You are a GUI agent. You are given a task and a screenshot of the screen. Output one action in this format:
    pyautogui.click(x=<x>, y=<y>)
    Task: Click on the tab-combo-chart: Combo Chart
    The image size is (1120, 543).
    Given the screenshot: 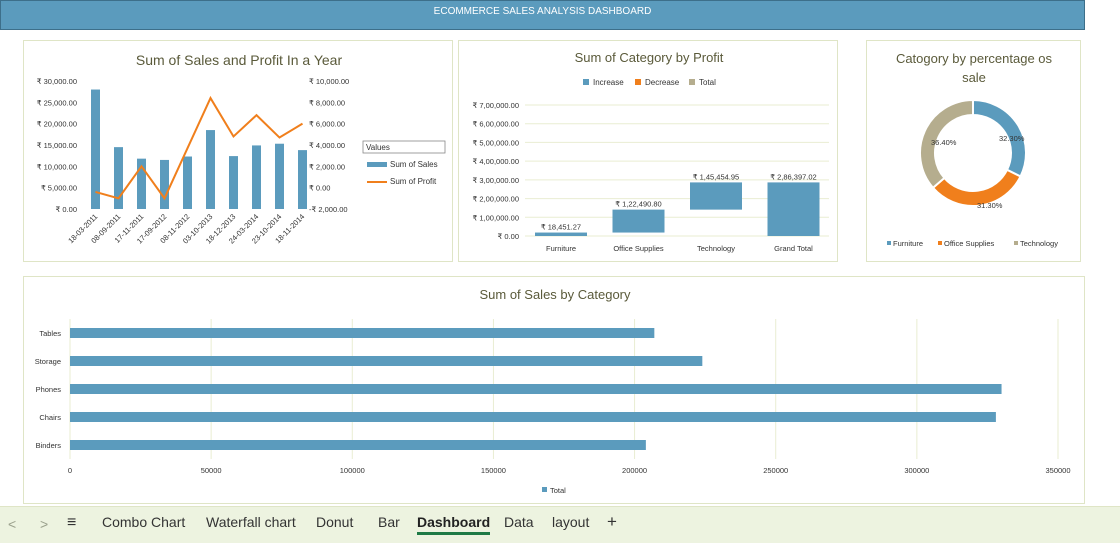 What is the action you would take?
    pyautogui.click(x=143, y=522)
    